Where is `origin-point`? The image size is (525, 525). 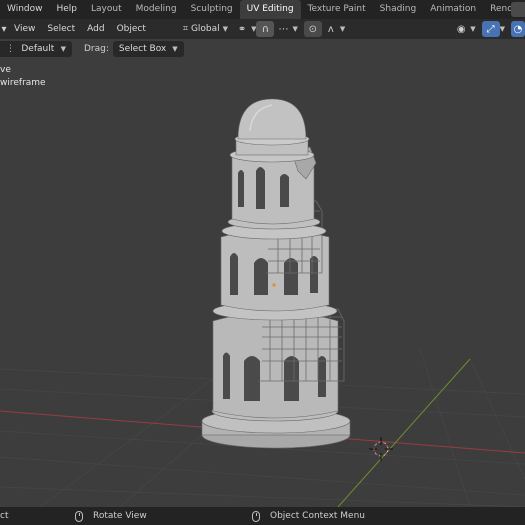
origin-point is located at coordinates (274, 285).